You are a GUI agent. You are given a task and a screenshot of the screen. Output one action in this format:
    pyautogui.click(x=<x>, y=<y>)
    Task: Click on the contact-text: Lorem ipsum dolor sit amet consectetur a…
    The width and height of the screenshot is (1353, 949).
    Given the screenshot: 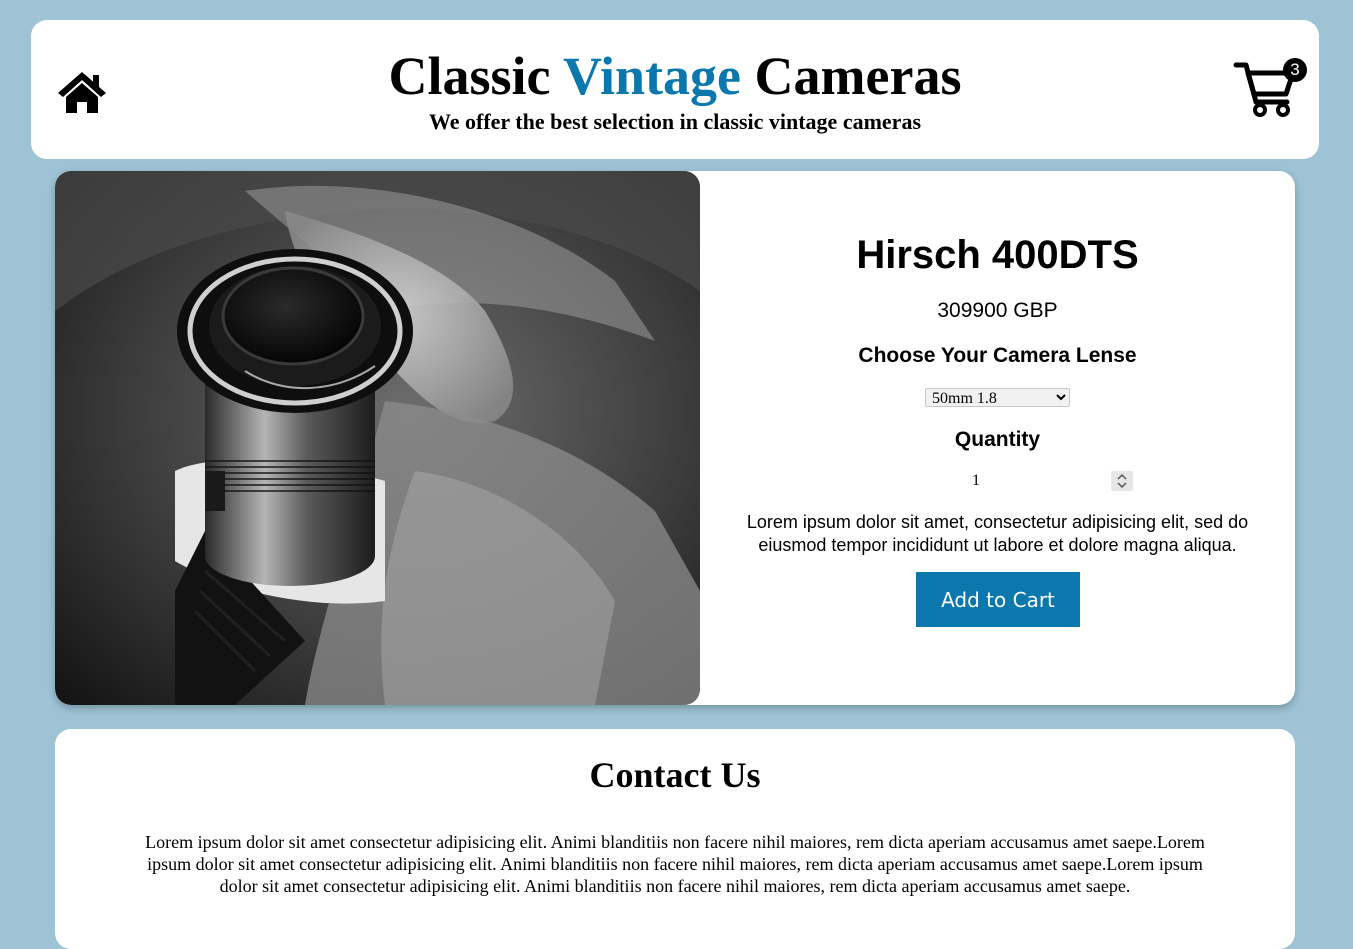 What is the action you would take?
    pyautogui.click(x=675, y=864)
    